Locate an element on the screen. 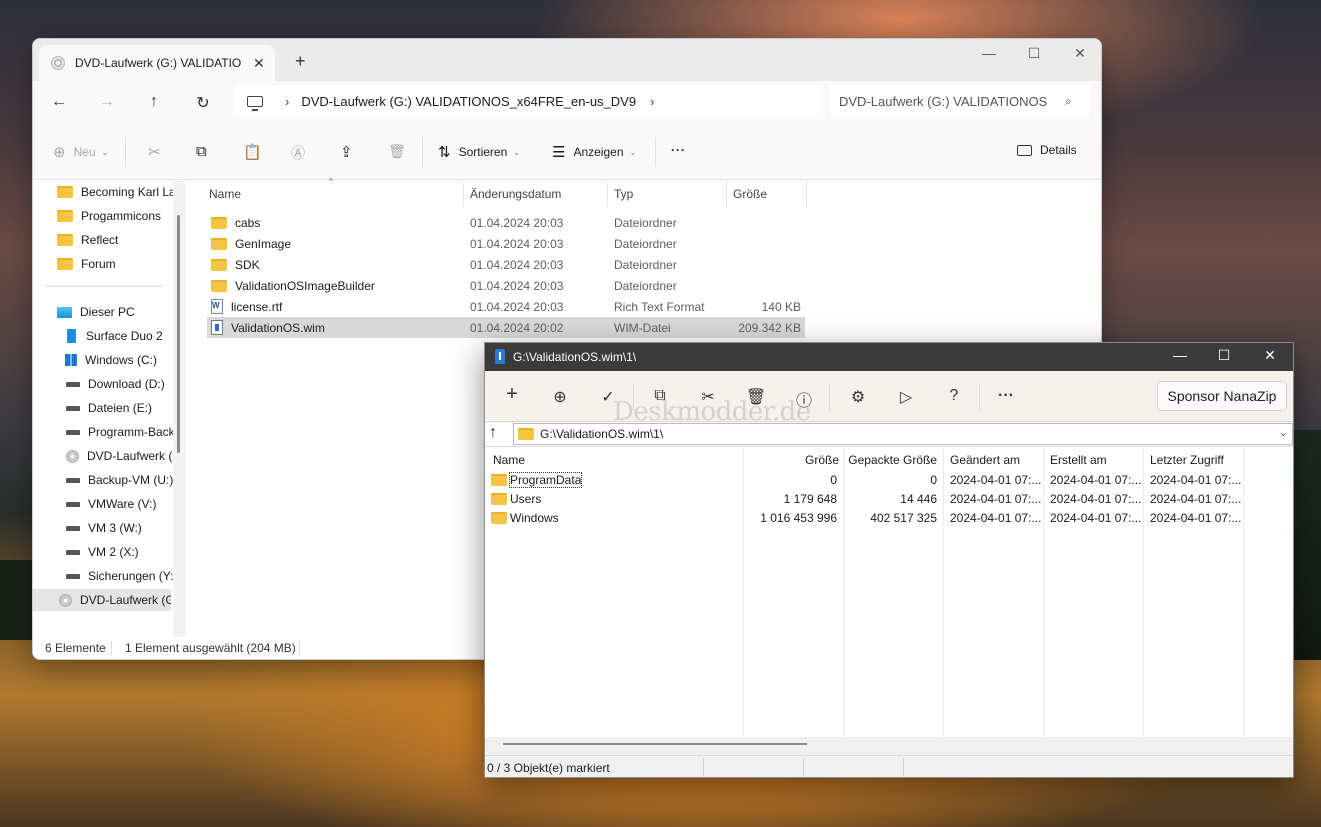 The height and width of the screenshot is (827, 1321). back-button: ← is located at coordinates (59, 102).